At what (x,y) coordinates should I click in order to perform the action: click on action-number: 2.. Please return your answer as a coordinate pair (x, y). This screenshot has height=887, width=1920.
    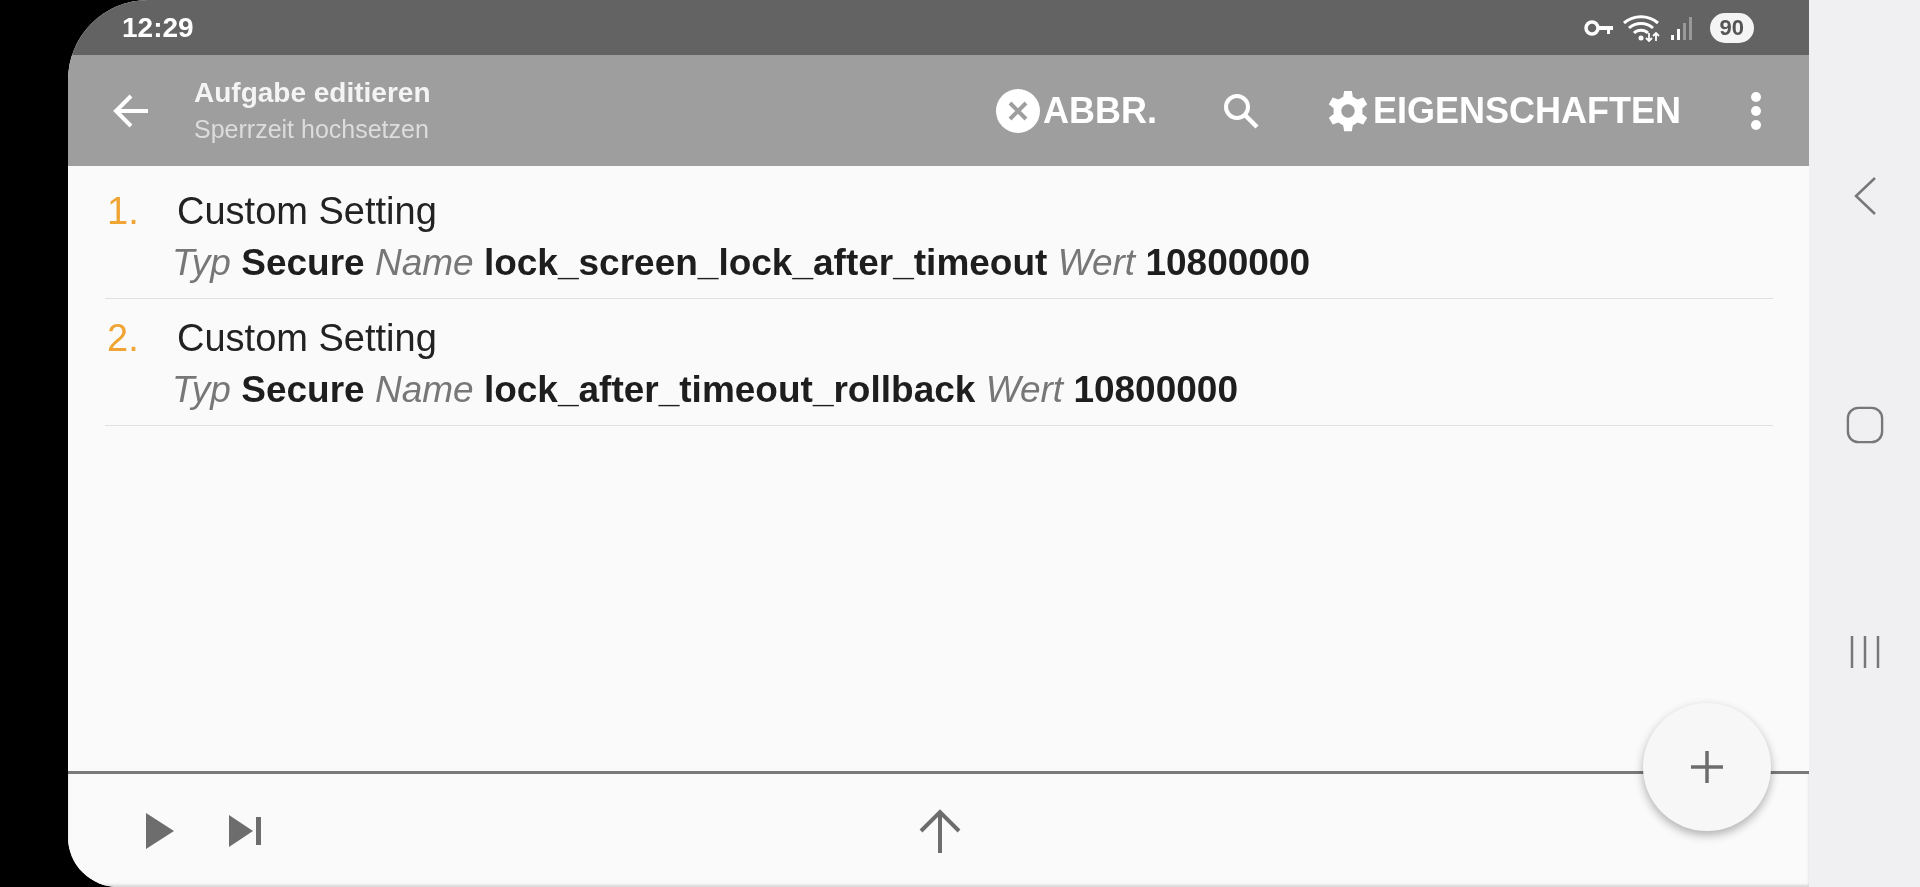
    Looking at the image, I should click on (123, 338).